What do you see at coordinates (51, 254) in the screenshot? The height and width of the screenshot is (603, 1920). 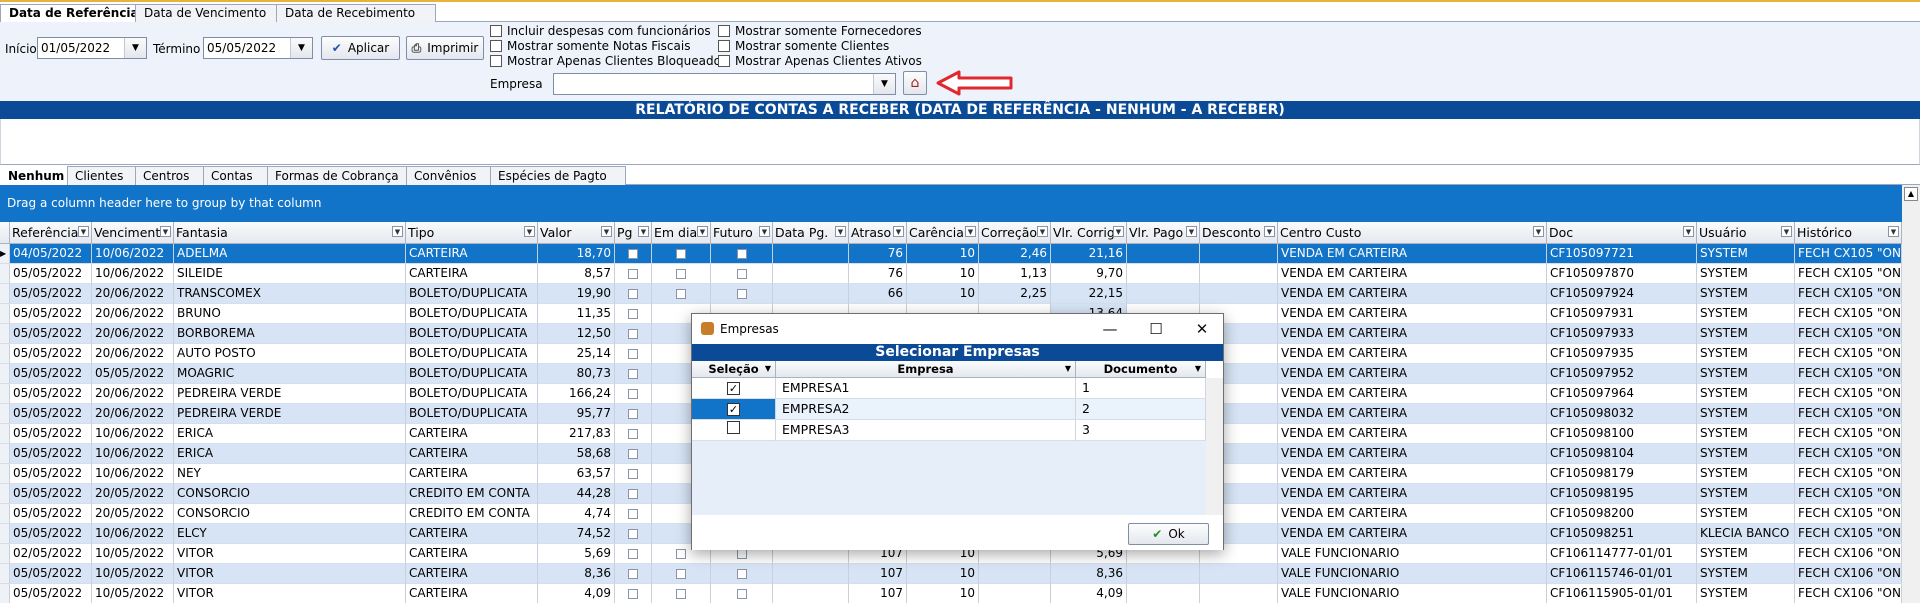 I see `cell-referencia: 04/05/2022` at bounding box center [51, 254].